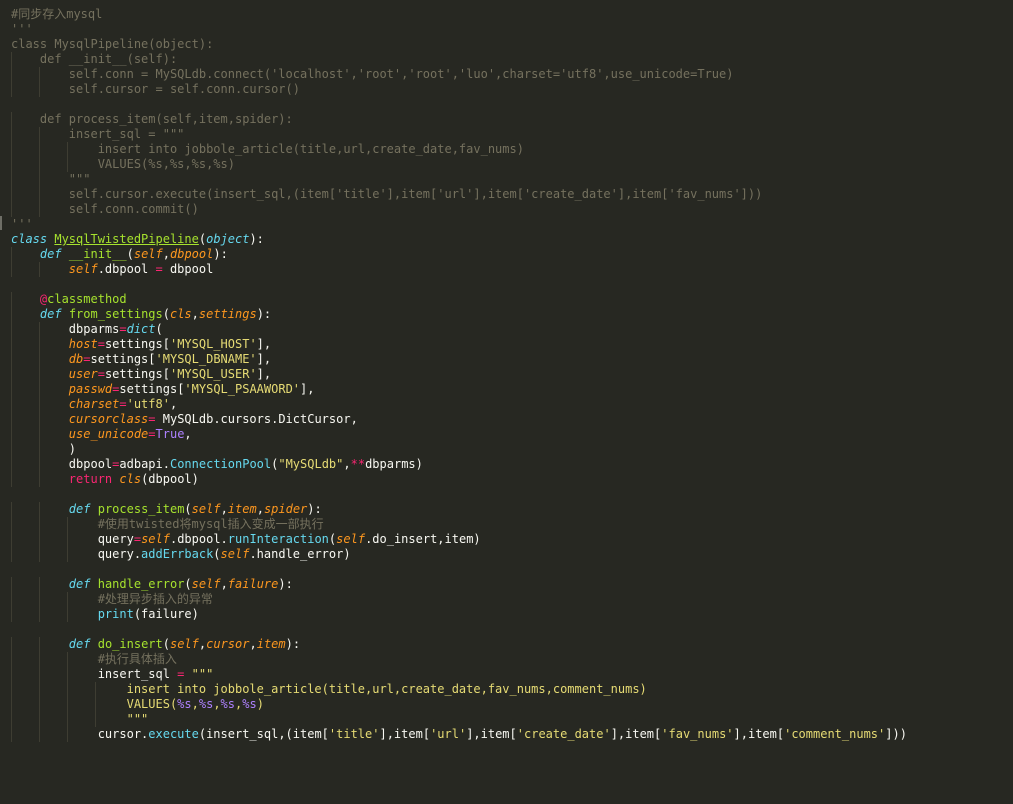  What do you see at coordinates (76, 554) in the screenshot?
I see `code-token: query.` at bounding box center [76, 554].